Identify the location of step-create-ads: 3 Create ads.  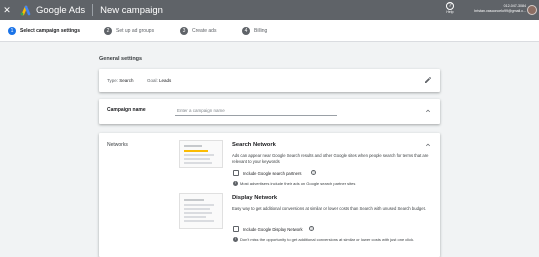
(198, 31).